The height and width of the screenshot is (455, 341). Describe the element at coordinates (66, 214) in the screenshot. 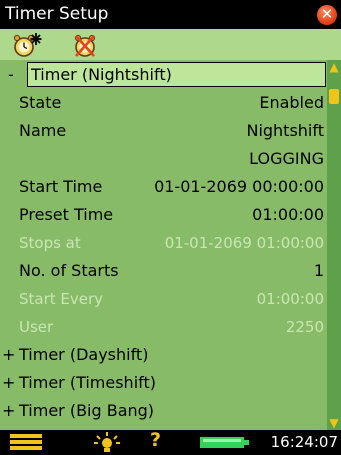

I see `field-label: Preset Time` at that location.